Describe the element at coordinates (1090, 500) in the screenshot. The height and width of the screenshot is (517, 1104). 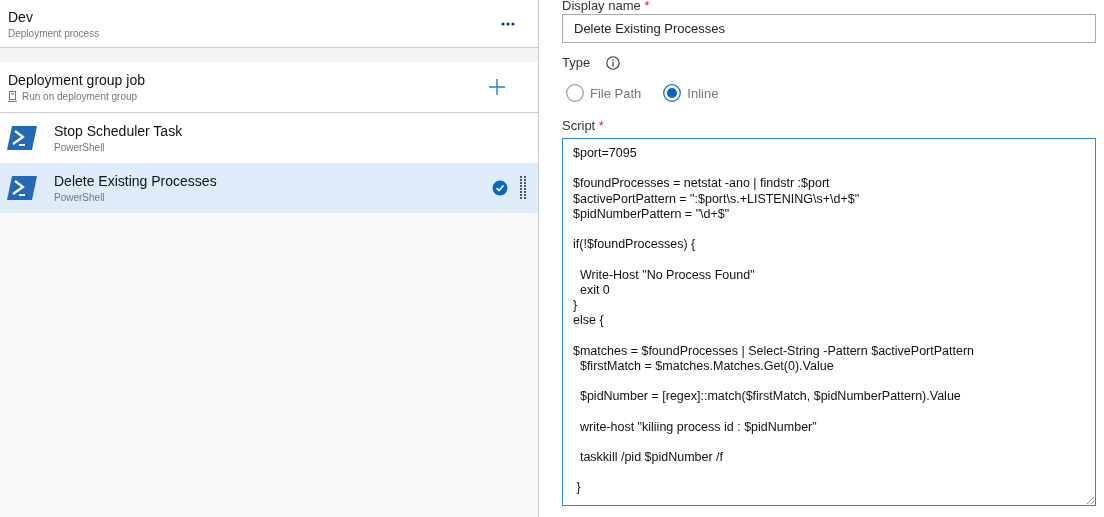
I see `resize-handle-icon` at that location.